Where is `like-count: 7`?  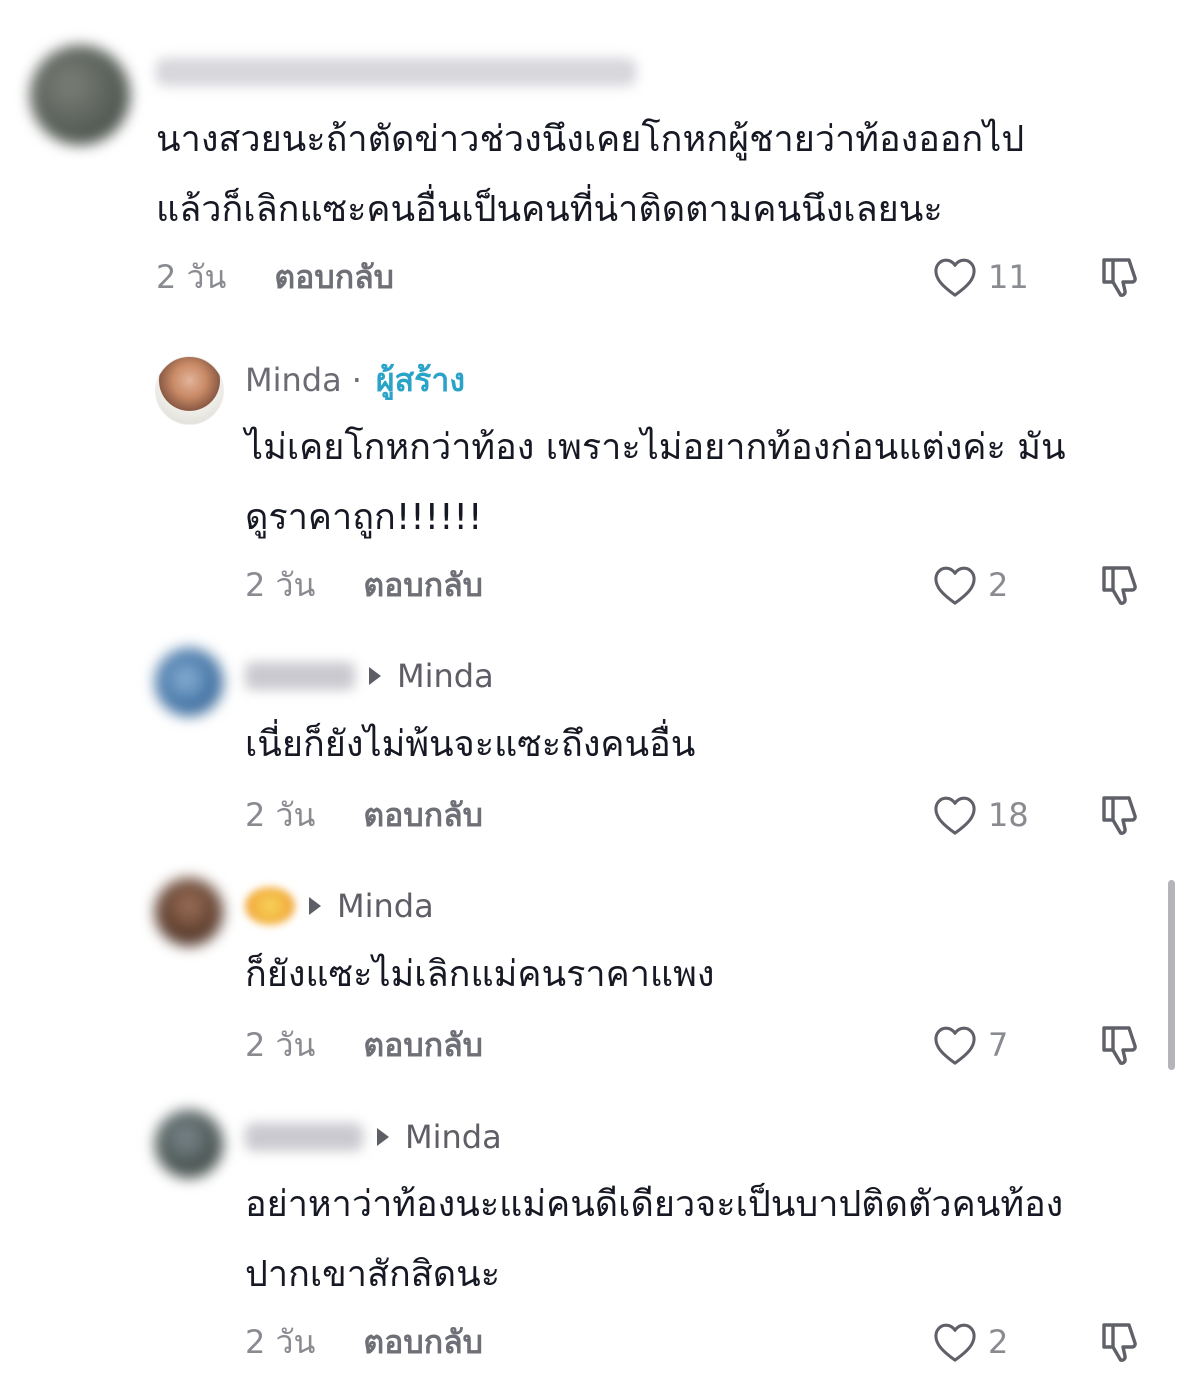
like-count: 7 is located at coordinates (998, 1045).